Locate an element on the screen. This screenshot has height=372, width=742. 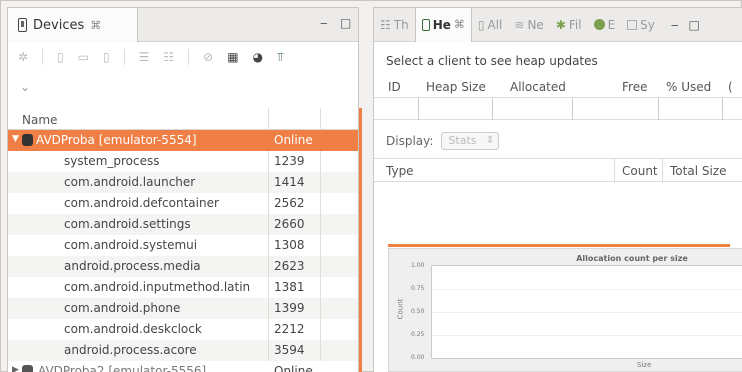
tab-label: All is located at coordinates (495, 24).